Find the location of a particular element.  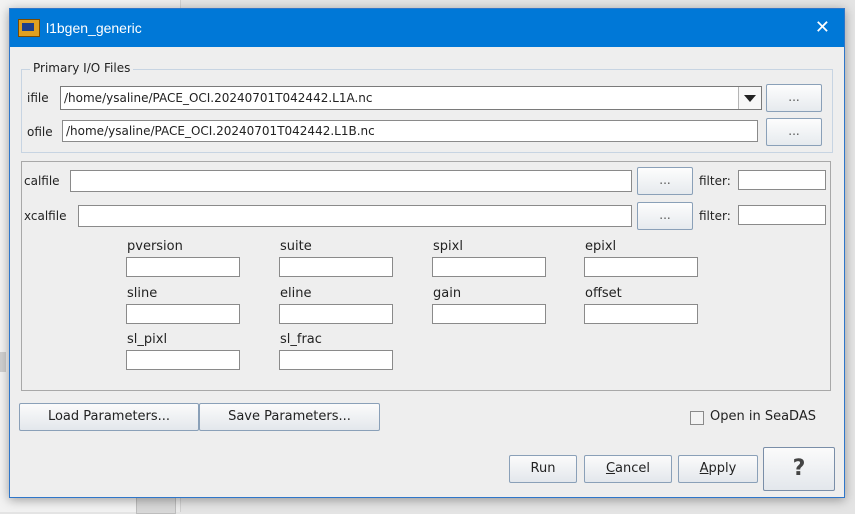

offset-label: offset is located at coordinates (603, 293).